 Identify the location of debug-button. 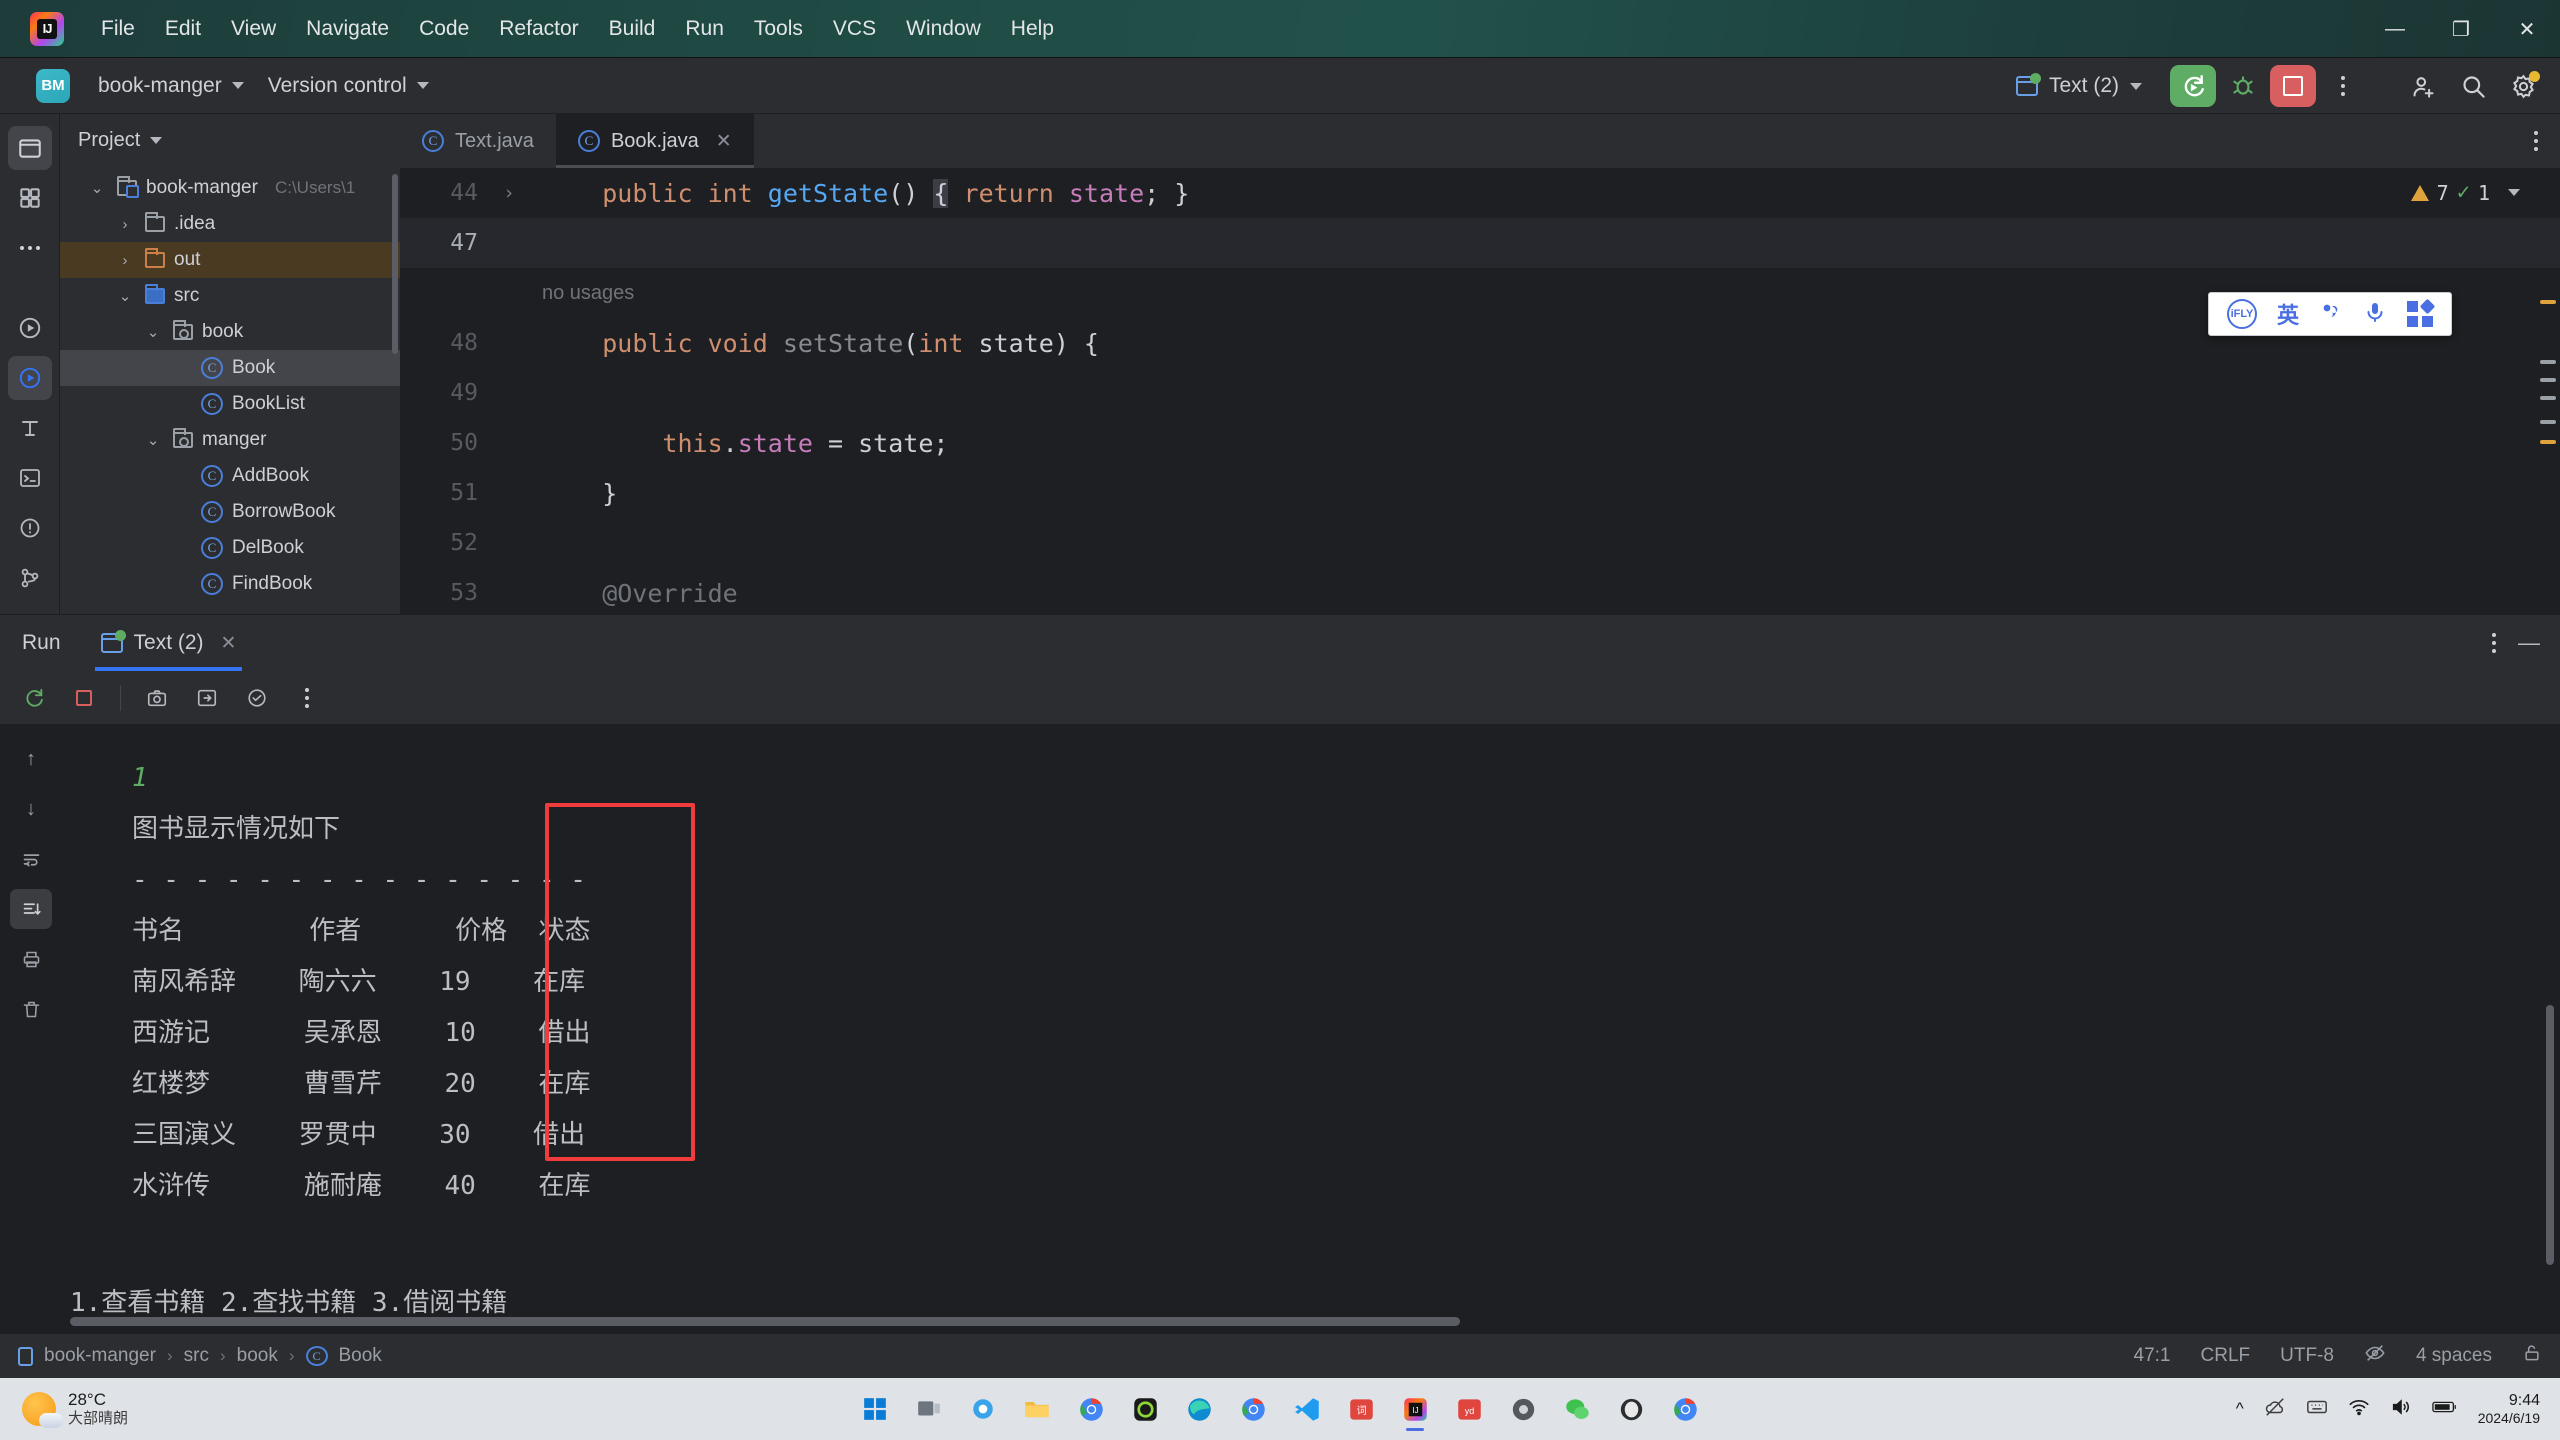
(2243, 86).